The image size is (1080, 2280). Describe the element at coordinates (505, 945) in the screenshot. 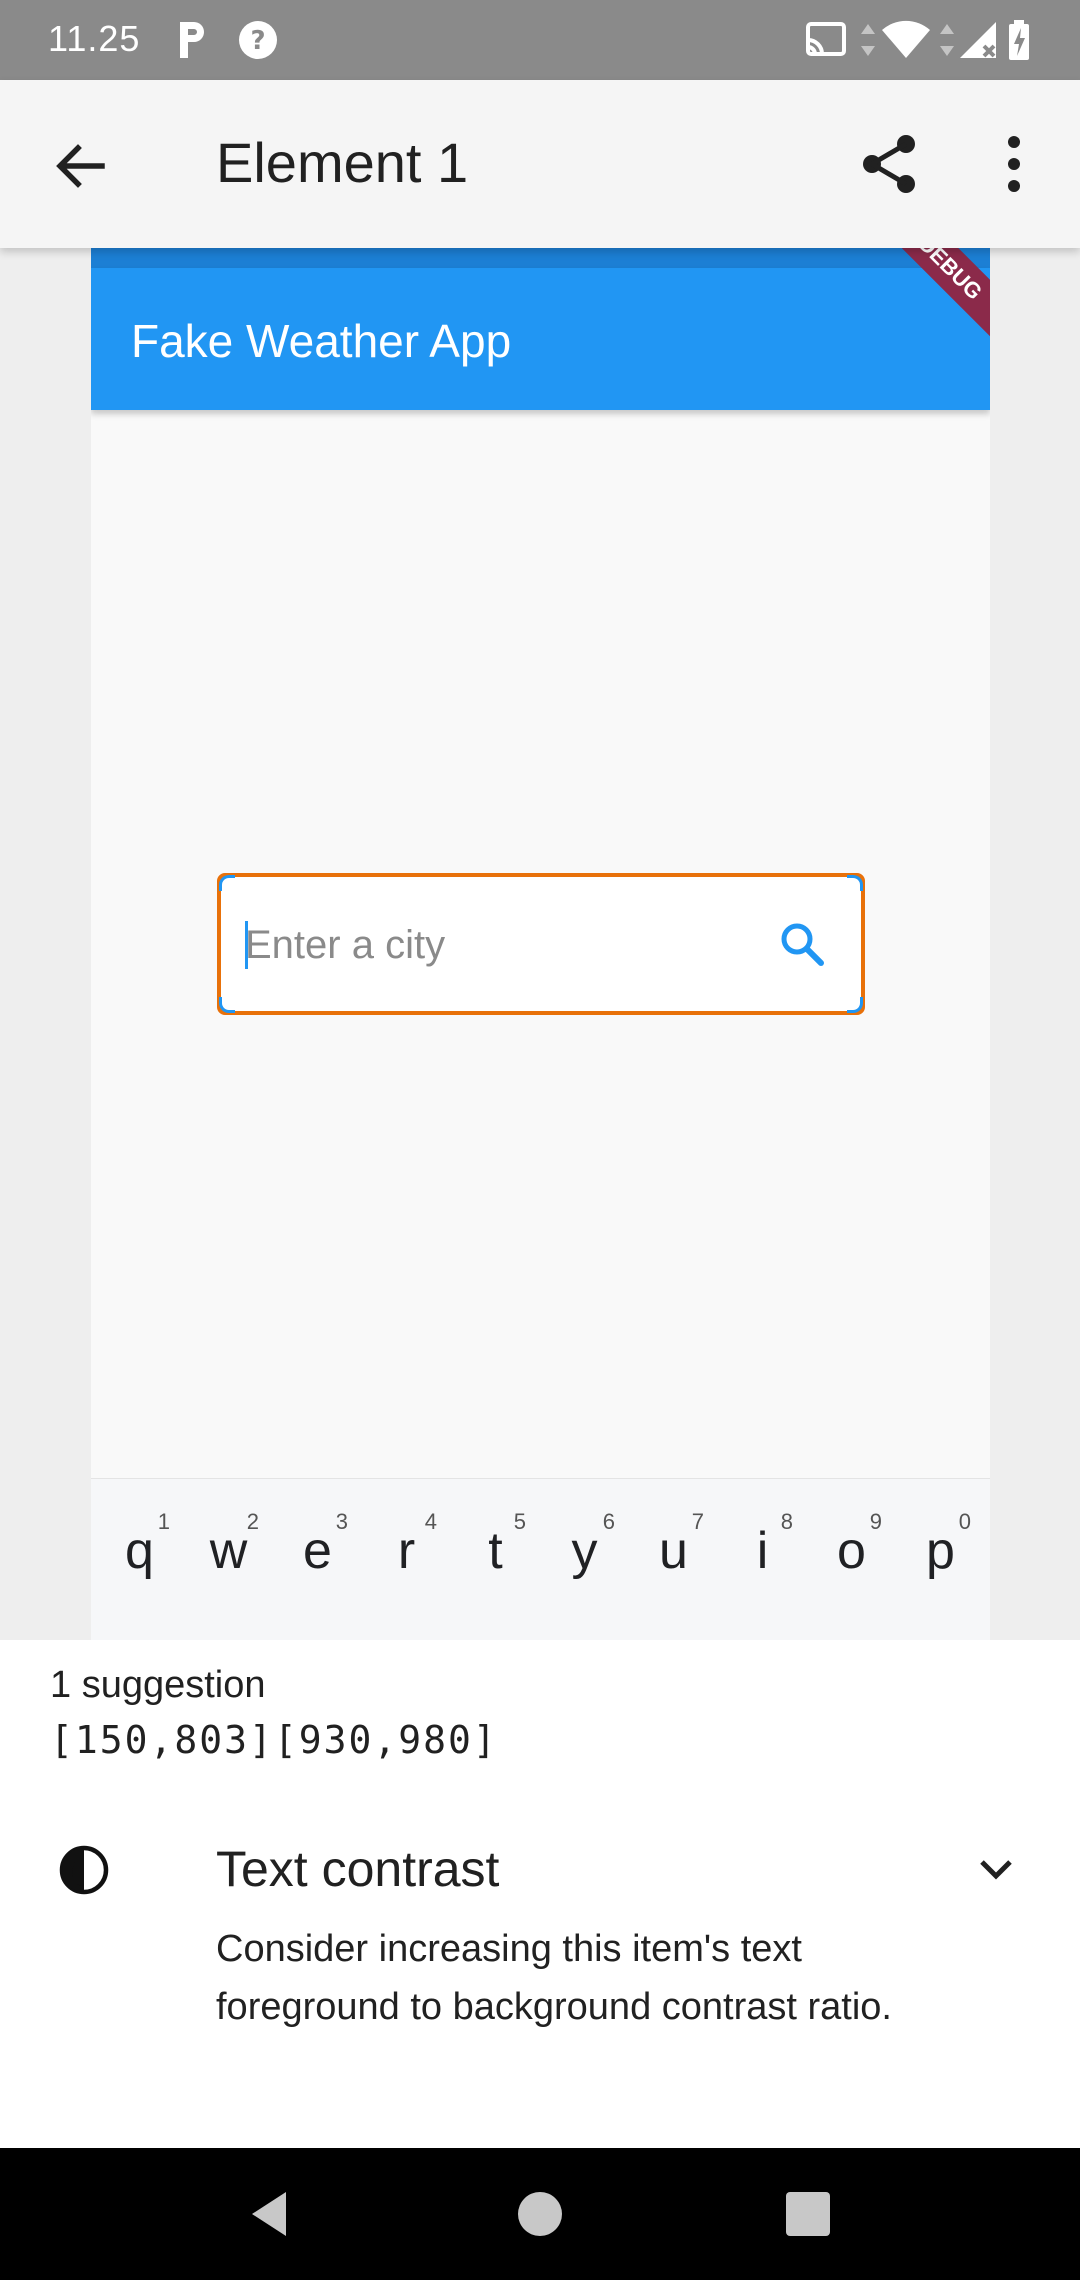

I see `city-search-input` at that location.